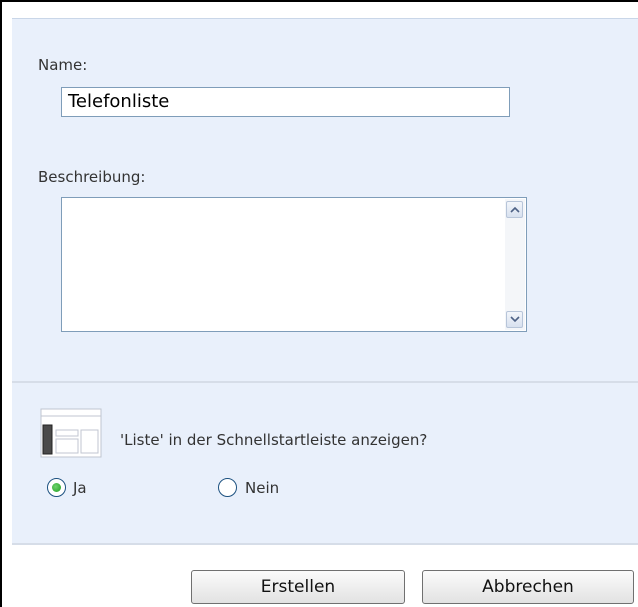  I want to click on name-input: Telefonliste, so click(285, 102).